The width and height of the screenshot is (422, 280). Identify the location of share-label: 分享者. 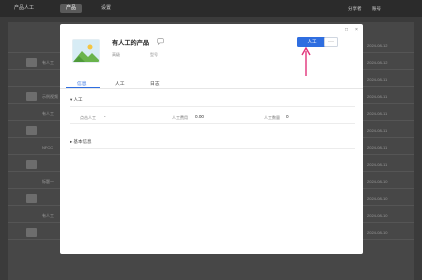
(355, 8).